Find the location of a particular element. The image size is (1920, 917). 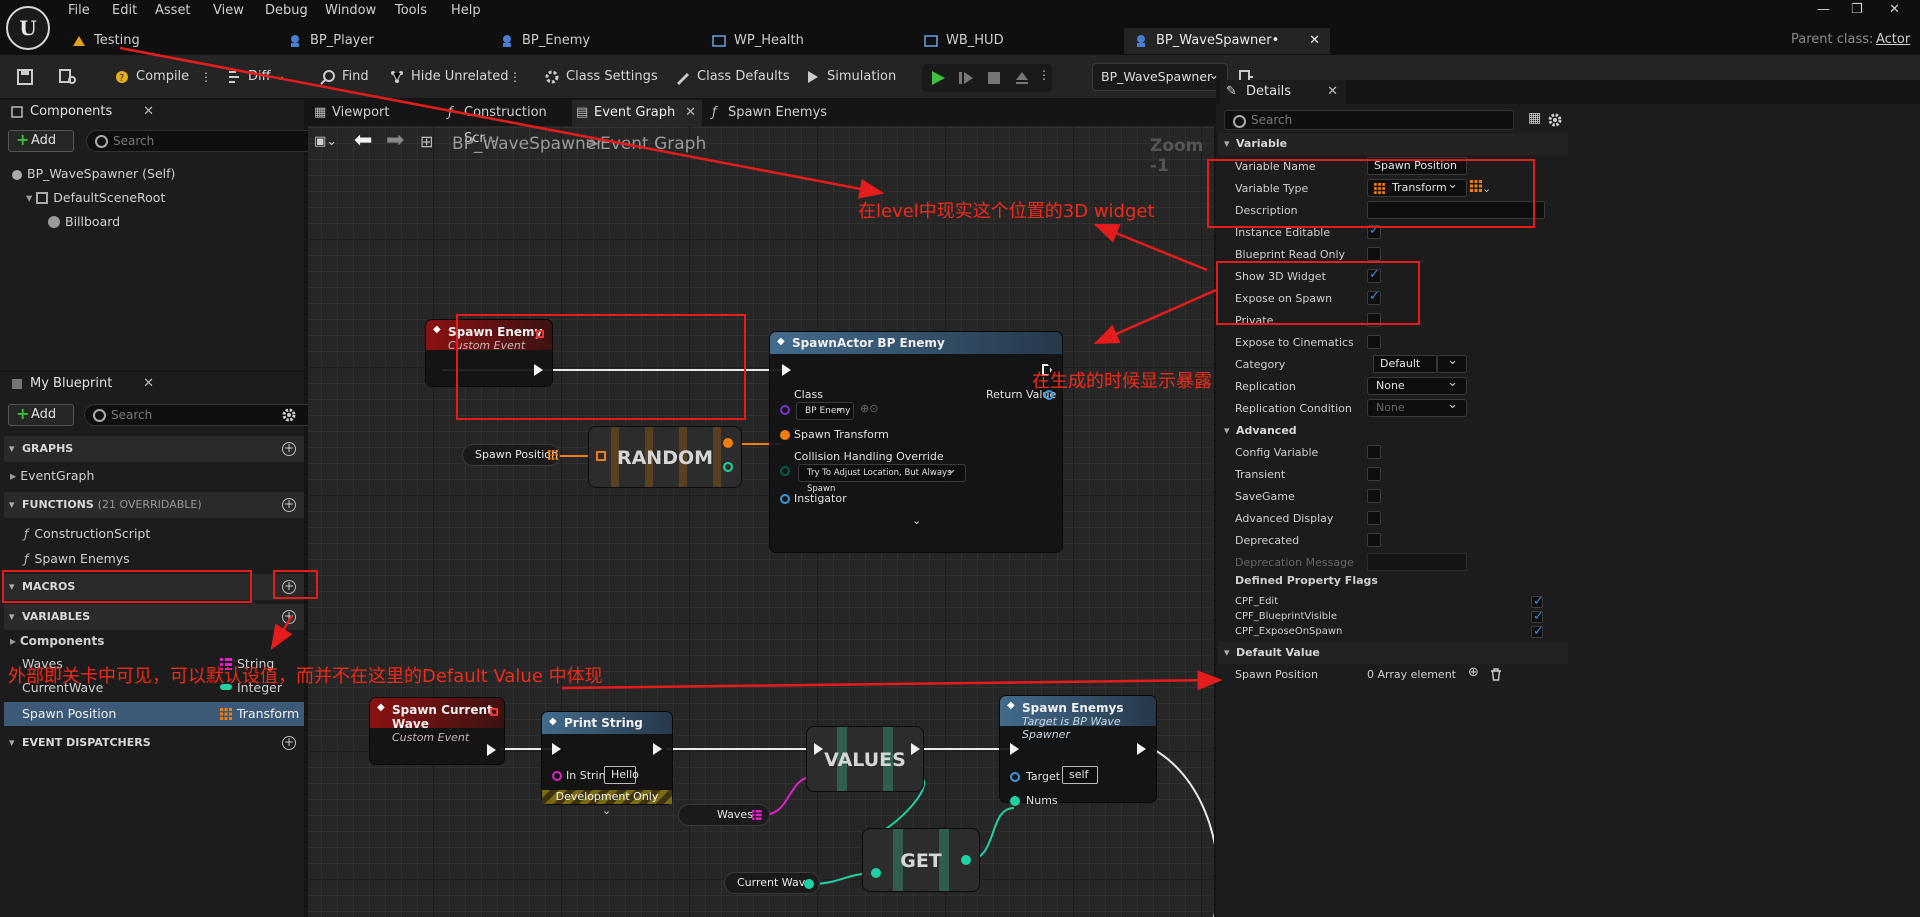

graph-options-icon: ▣⌄ is located at coordinates (325, 141).